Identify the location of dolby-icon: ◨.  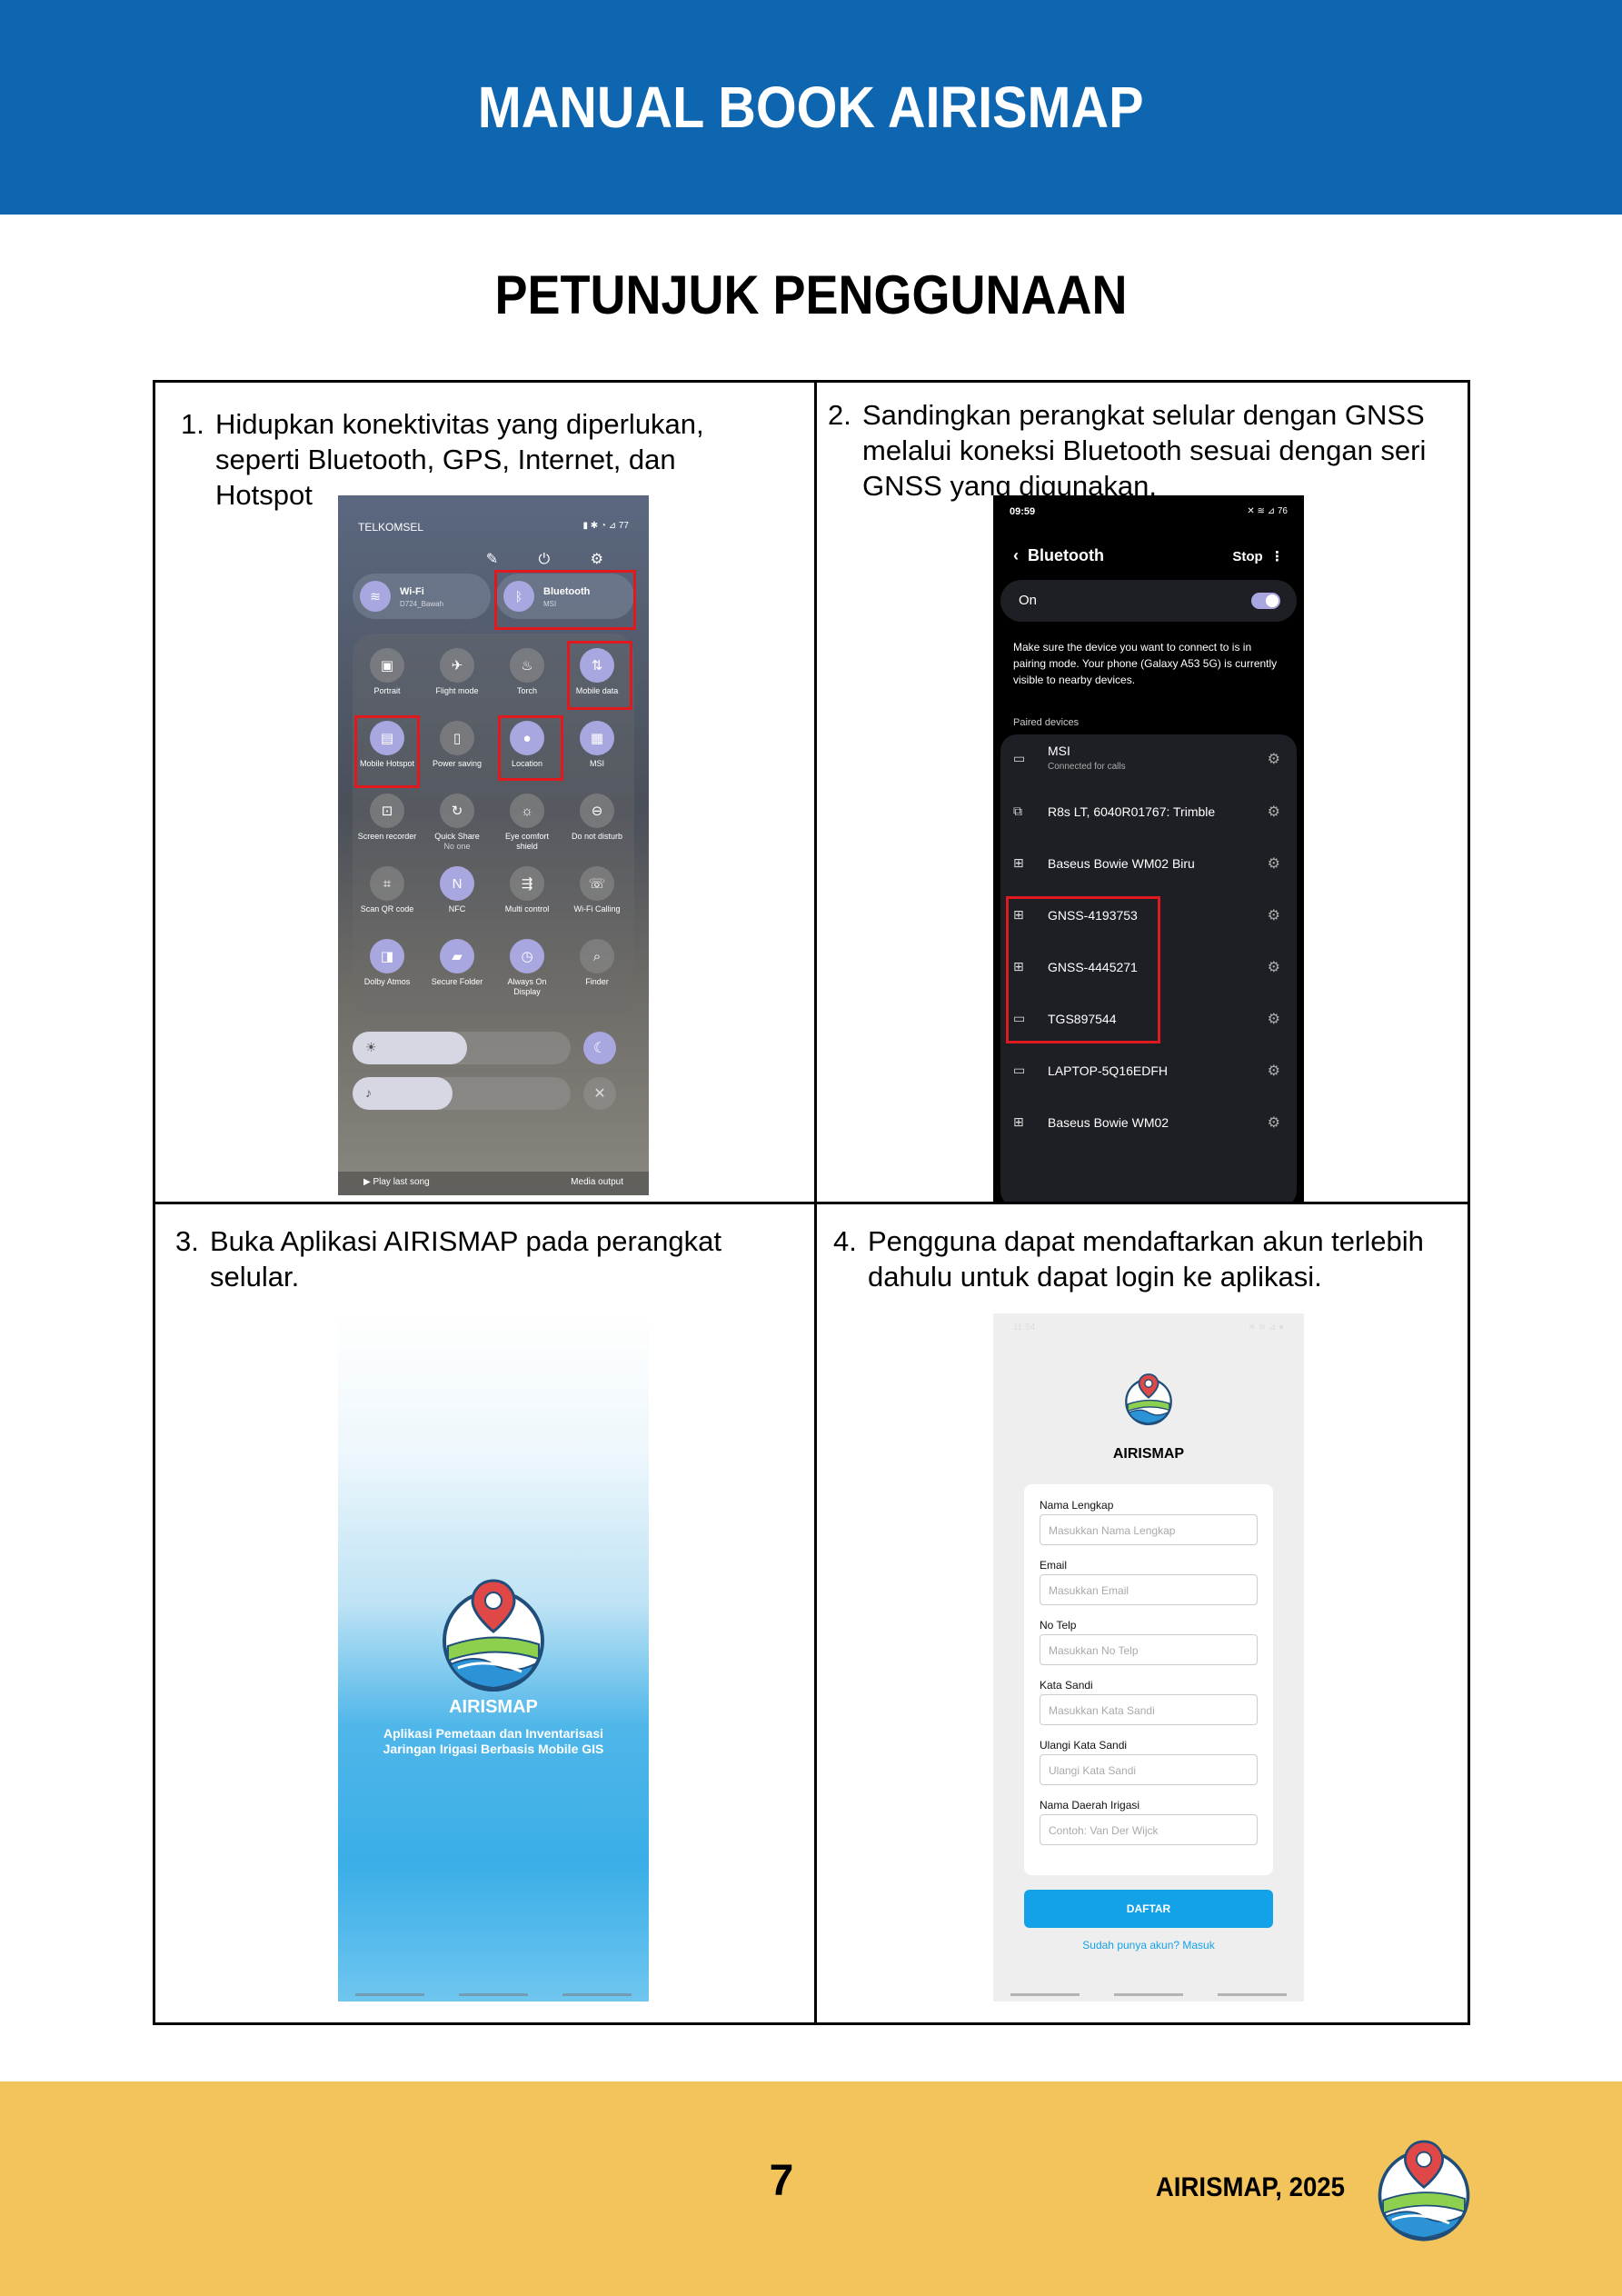
(387, 956).